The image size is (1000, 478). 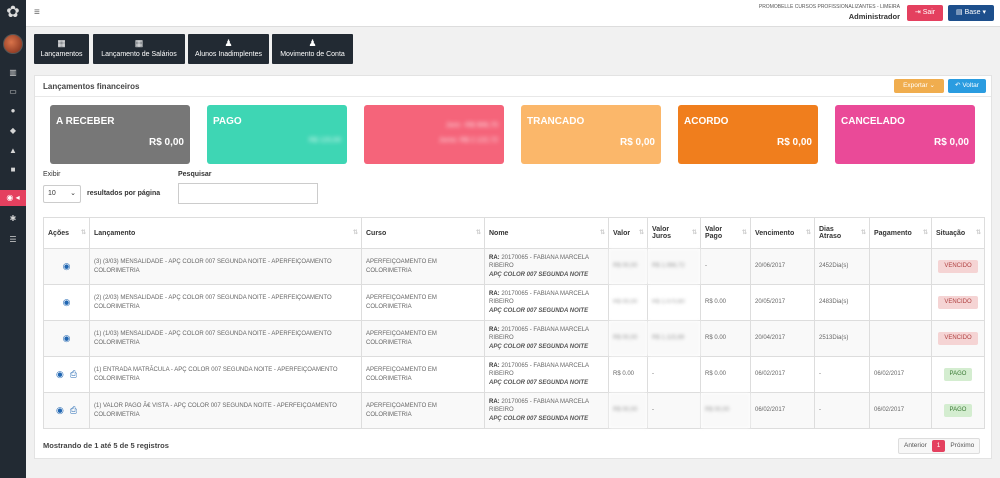 I want to click on col-nome: Nome ⇅, so click(x=546, y=233).